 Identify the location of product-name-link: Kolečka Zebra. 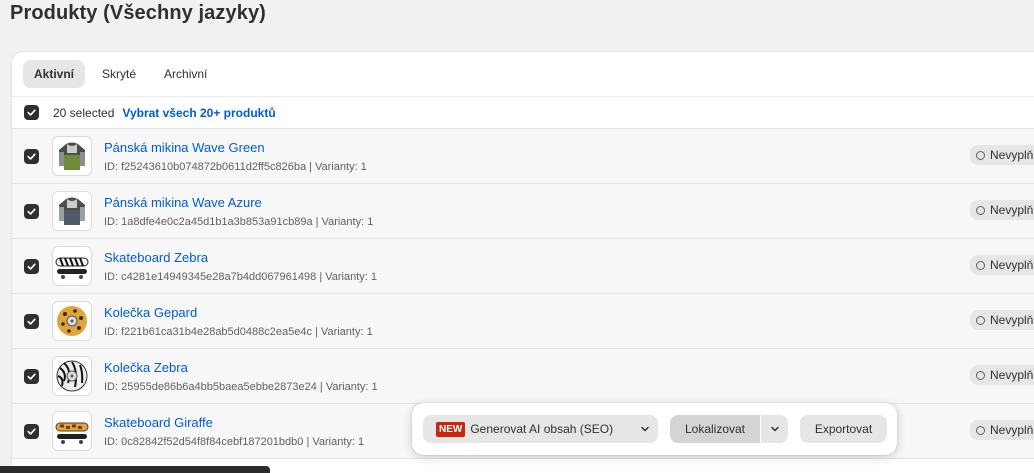
(241, 367).